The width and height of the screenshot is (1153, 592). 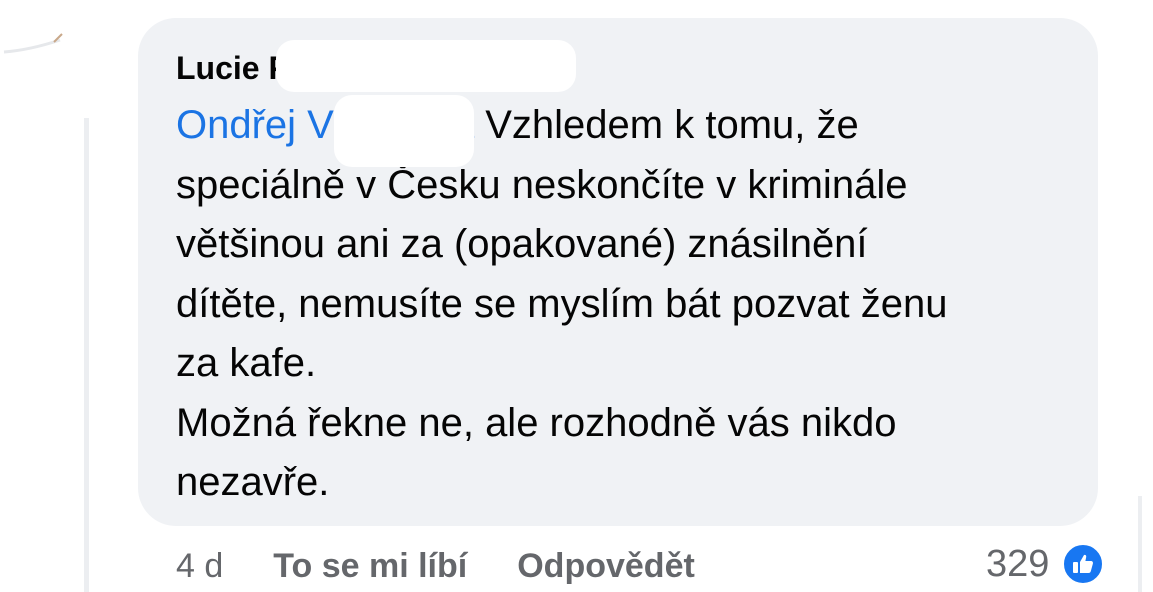 I want to click on comment-text-line: většinou ani za (opakované) znásilnění, so click(x=522, y=244).